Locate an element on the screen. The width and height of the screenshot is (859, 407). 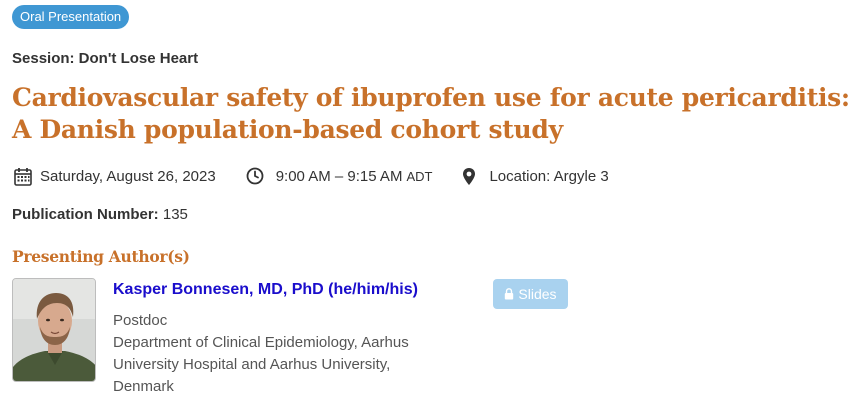
lock-icon is located at coordinates (509, 294).